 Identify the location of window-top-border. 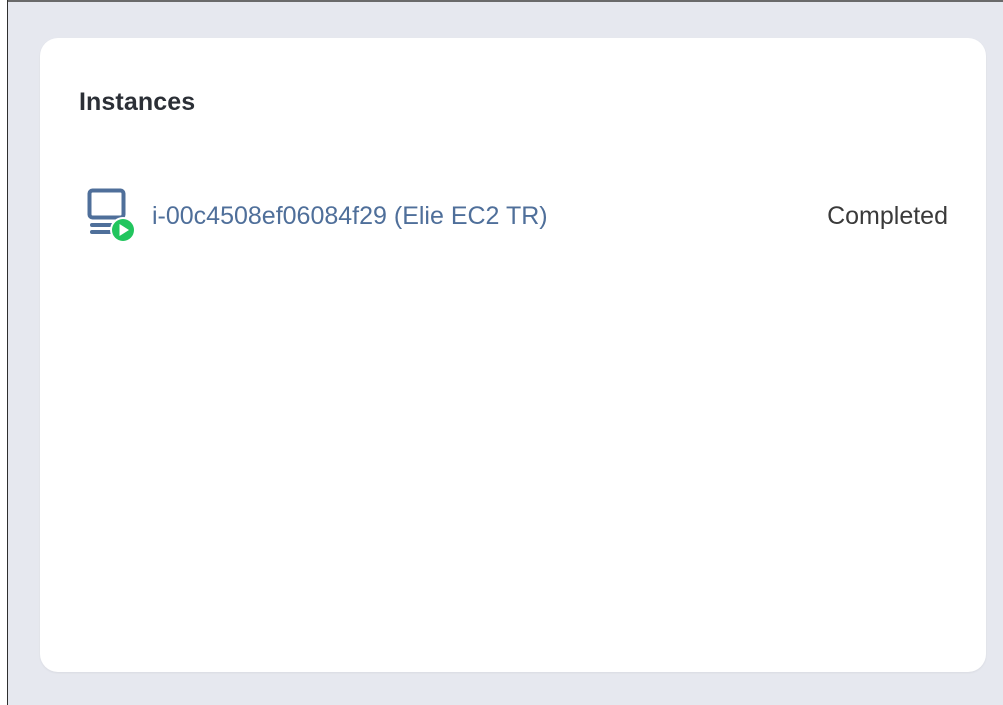
(501, 1).